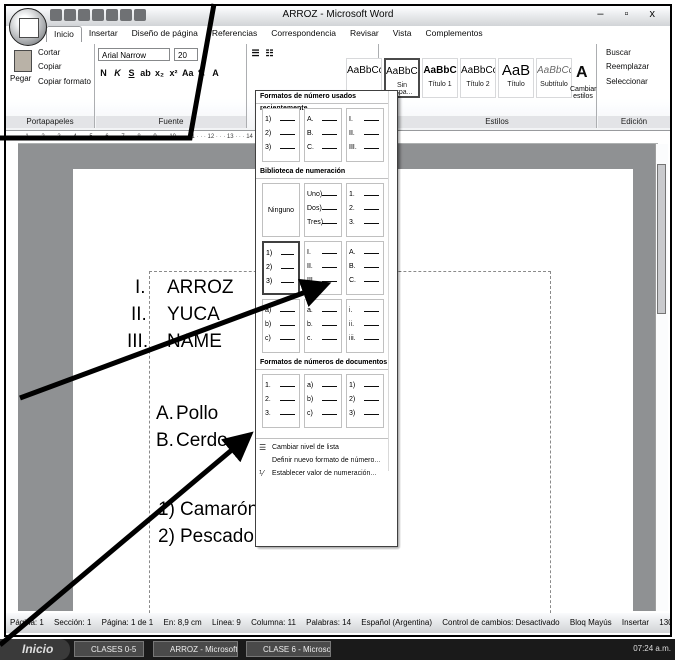 The image size is (675, 660). Describe the element at coordinates (208, 510) in the screenshot. I see `list-item: 1) Camarón` at that location.